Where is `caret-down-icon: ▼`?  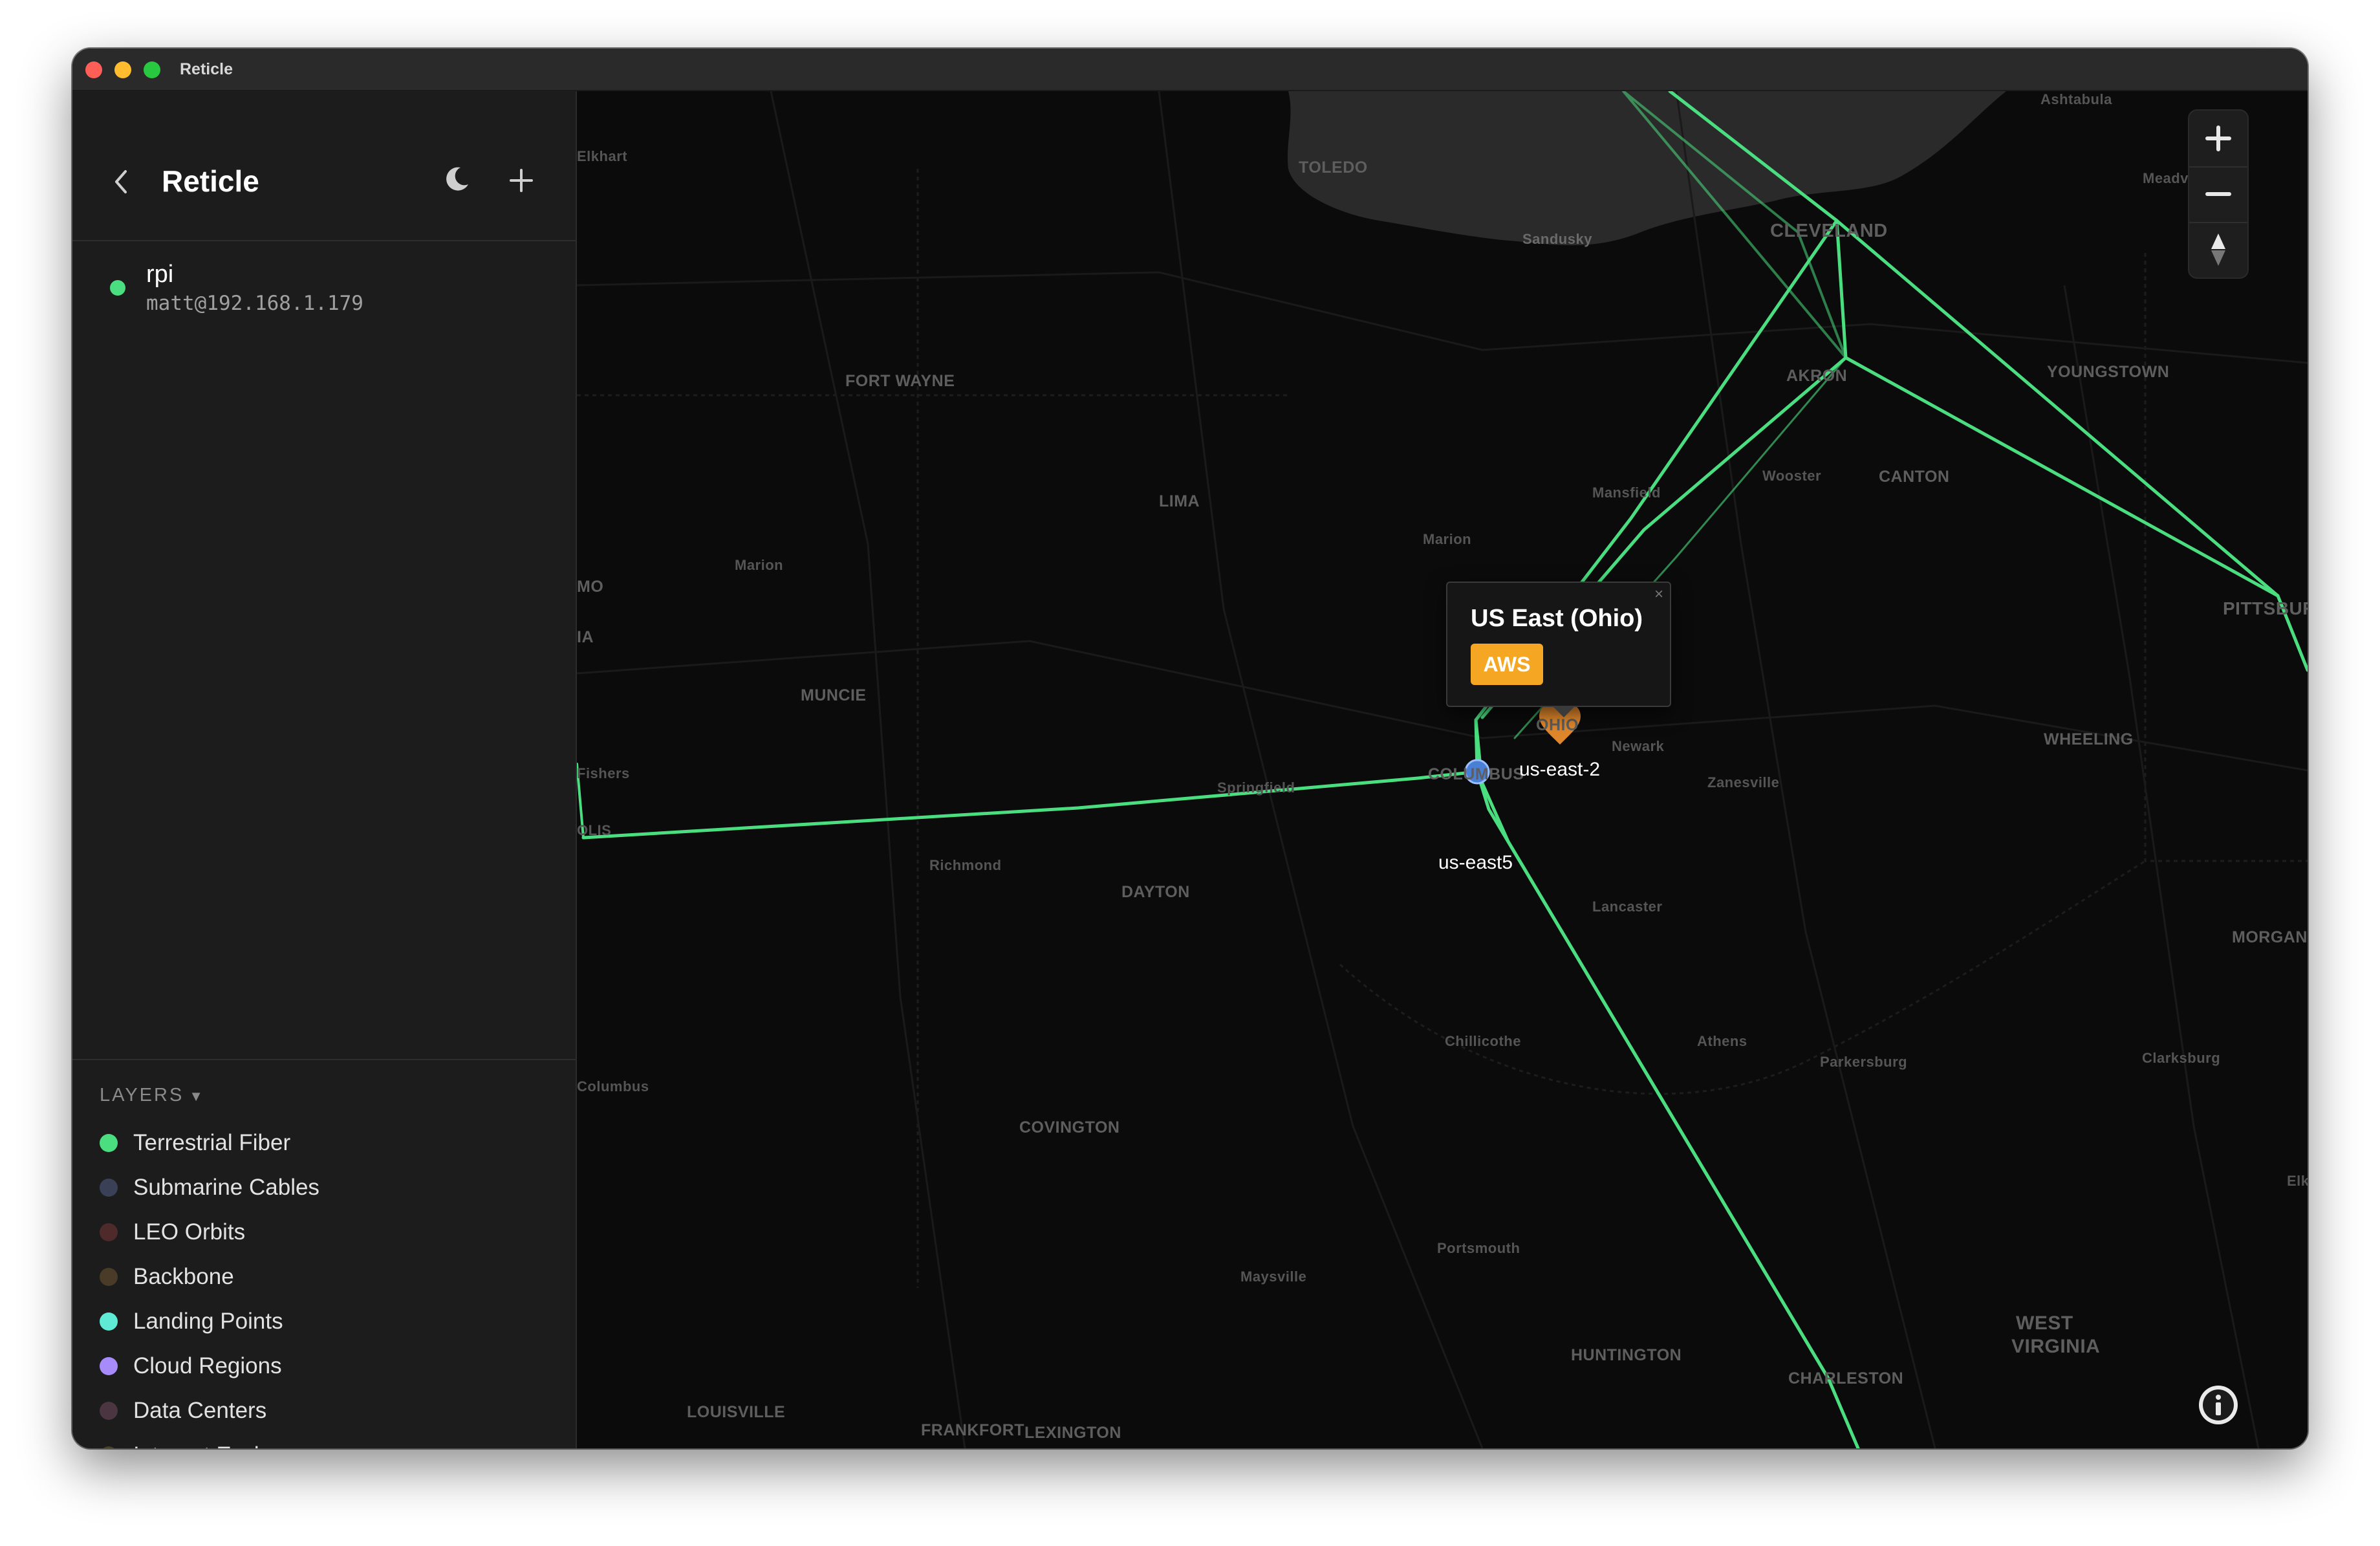
caret-down-icon: ▼ is located at coordinates (196, 1096).